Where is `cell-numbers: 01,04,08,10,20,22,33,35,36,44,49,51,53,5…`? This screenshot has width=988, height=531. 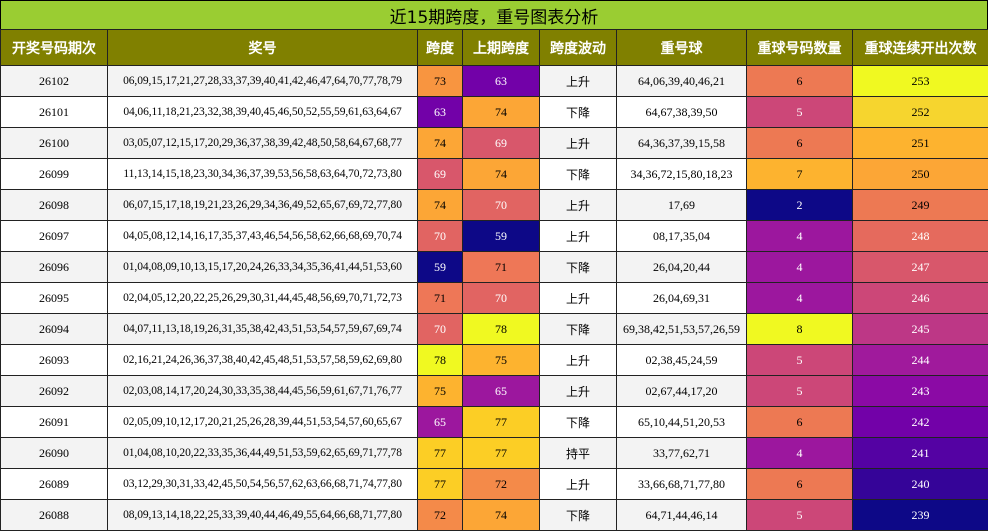 cell-numbers: 01,04,08,10,20,22,33,35,36,44,49,51,53,5… is located at coordinates (262, 453).